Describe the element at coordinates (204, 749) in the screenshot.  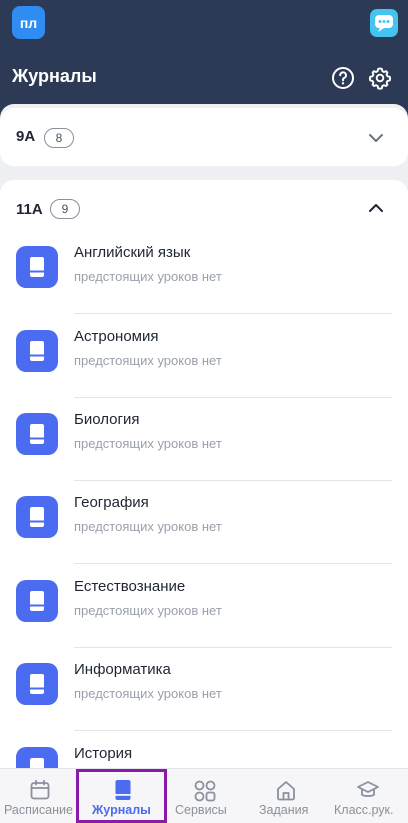
I see `subject-item-history: История` at that location.